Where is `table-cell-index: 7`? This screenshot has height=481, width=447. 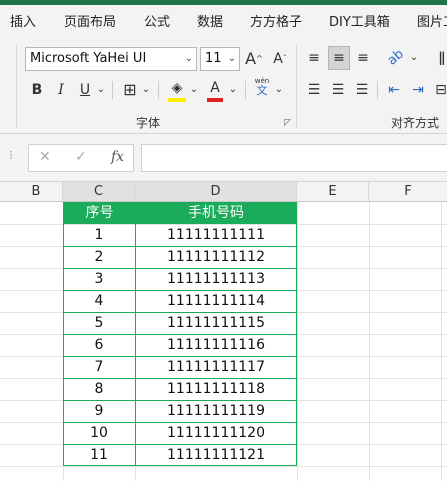 table-cell-index: 7 is located at coordinates (99, 367).